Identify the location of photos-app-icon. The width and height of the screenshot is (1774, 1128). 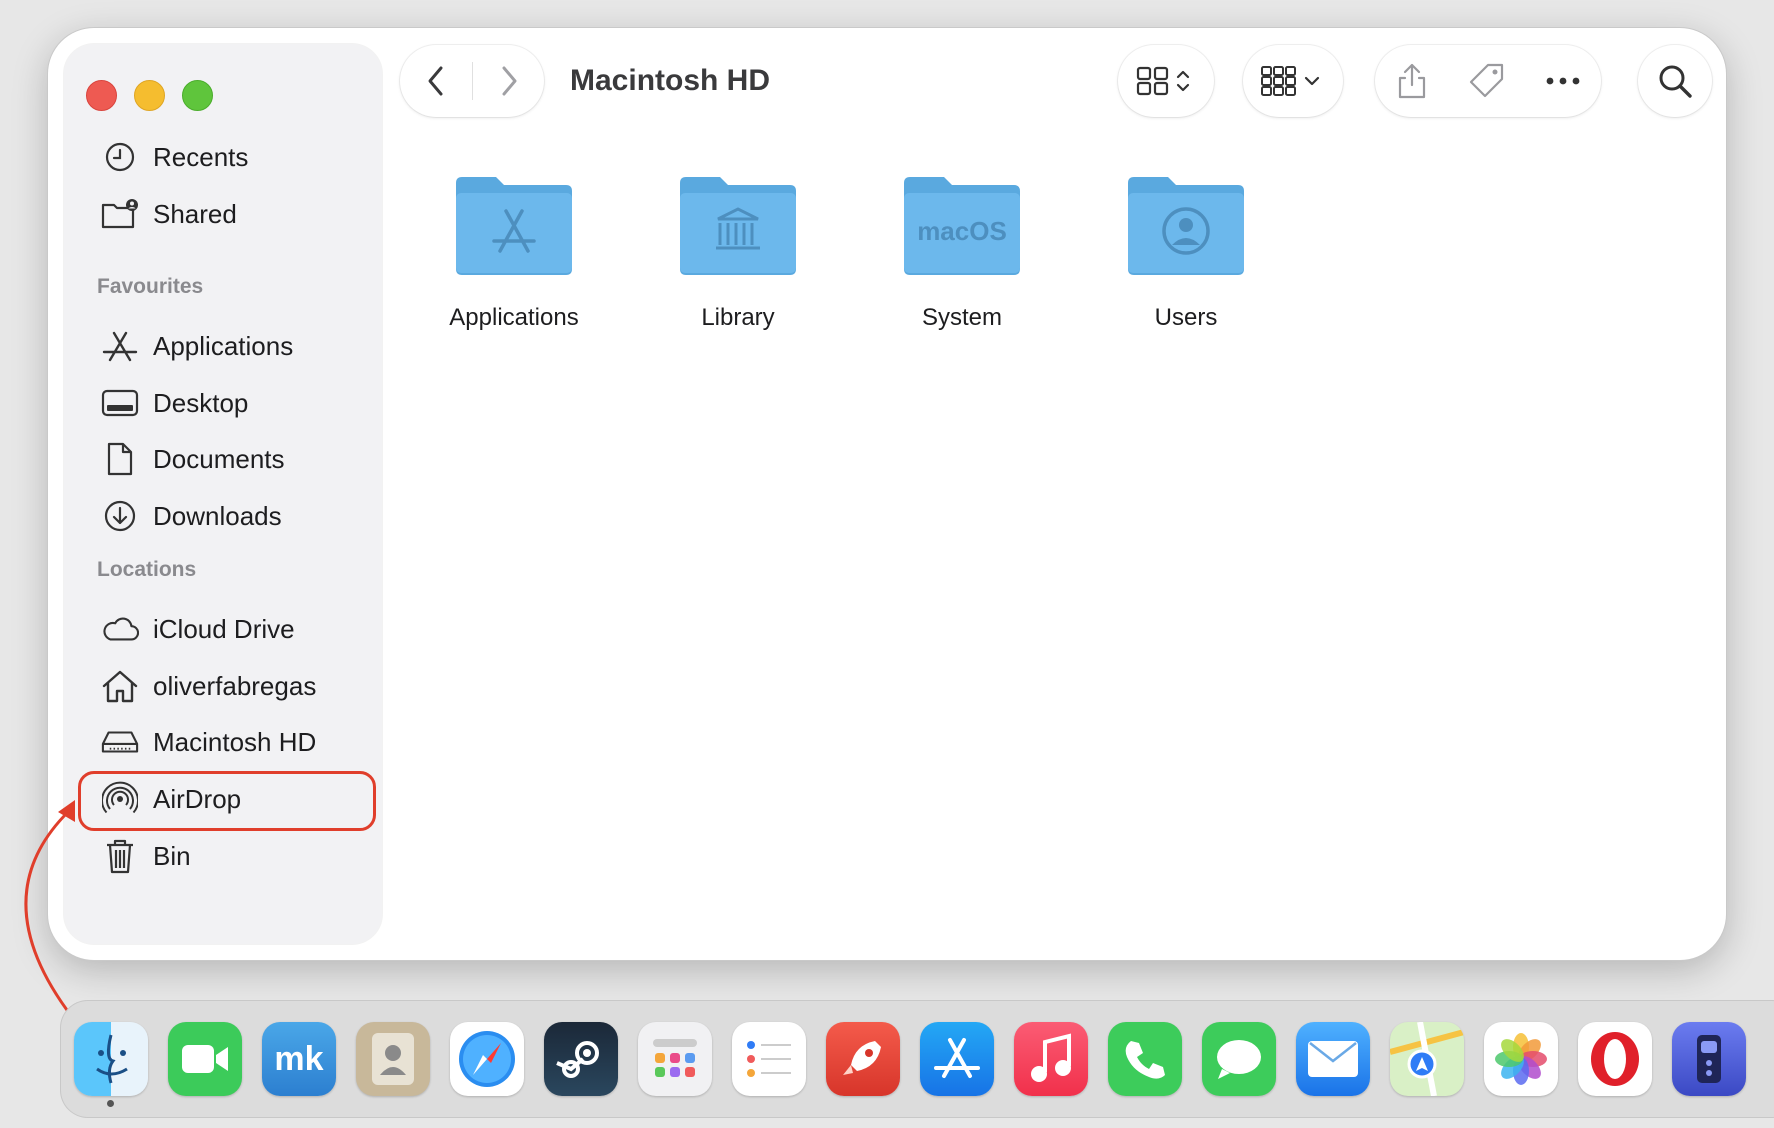
(1521, 1059).